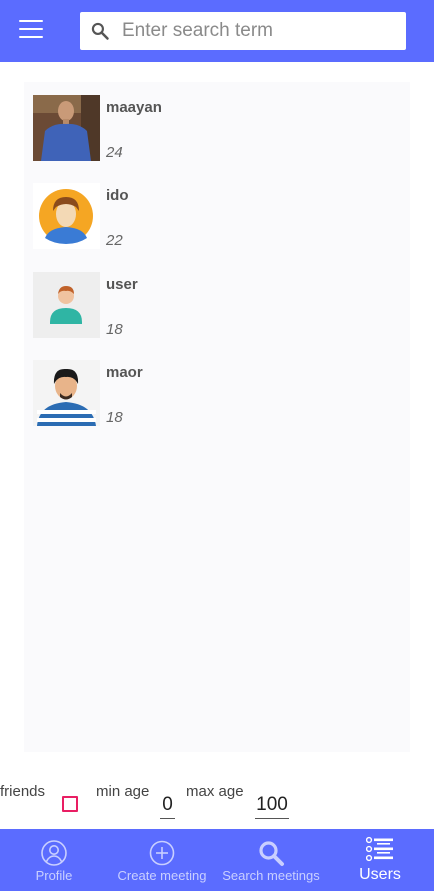 Image resolution: width=434 pixels, height=891 pixels. Describe the element at coordinates (124, 372) in the screenshot. I see `user-name: maor` at that location.